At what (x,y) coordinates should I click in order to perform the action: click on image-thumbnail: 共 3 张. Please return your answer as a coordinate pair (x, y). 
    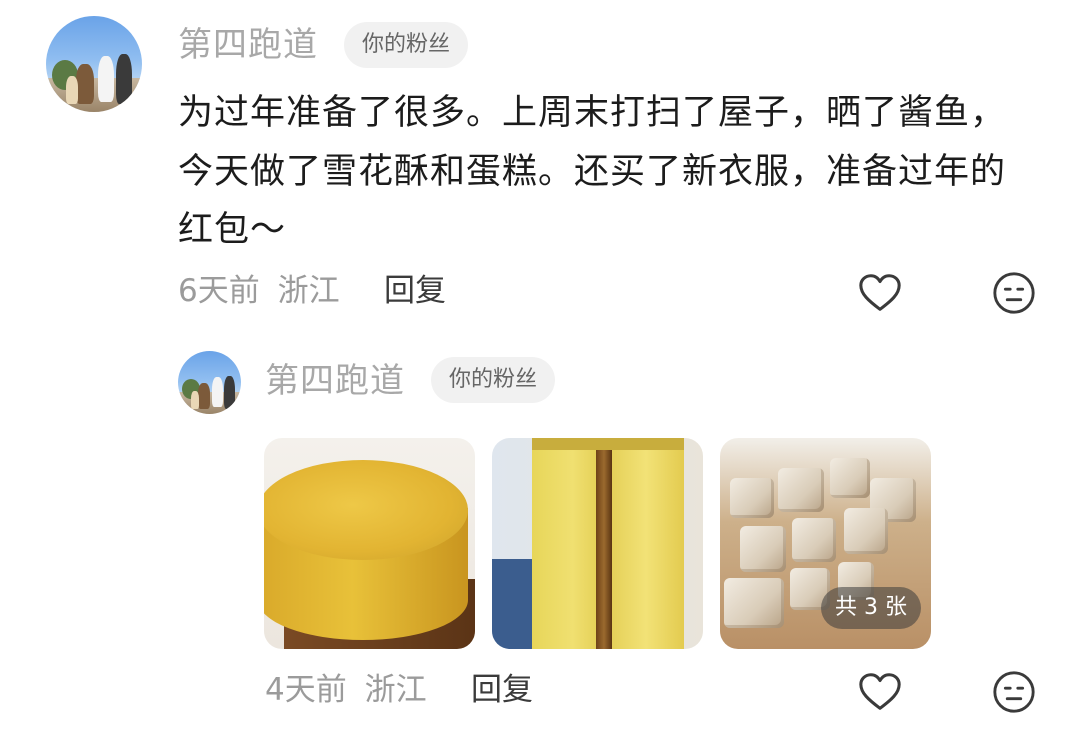
    Looking at the image, I should click on (825, 543).